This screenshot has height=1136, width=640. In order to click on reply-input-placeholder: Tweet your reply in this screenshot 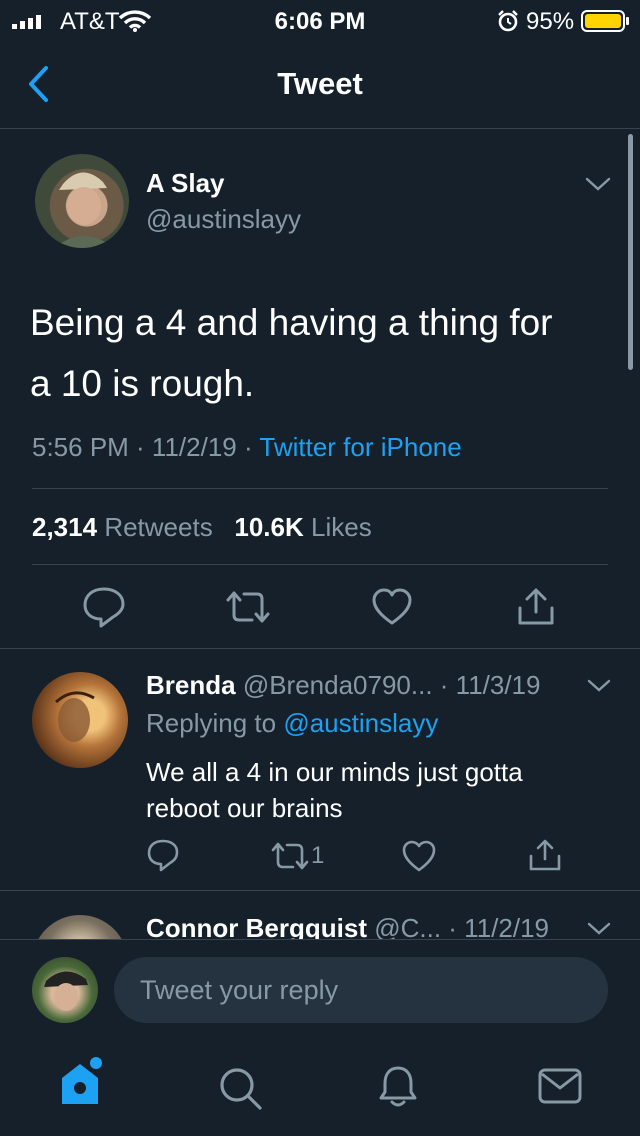, I will do `click(239, 990)`.